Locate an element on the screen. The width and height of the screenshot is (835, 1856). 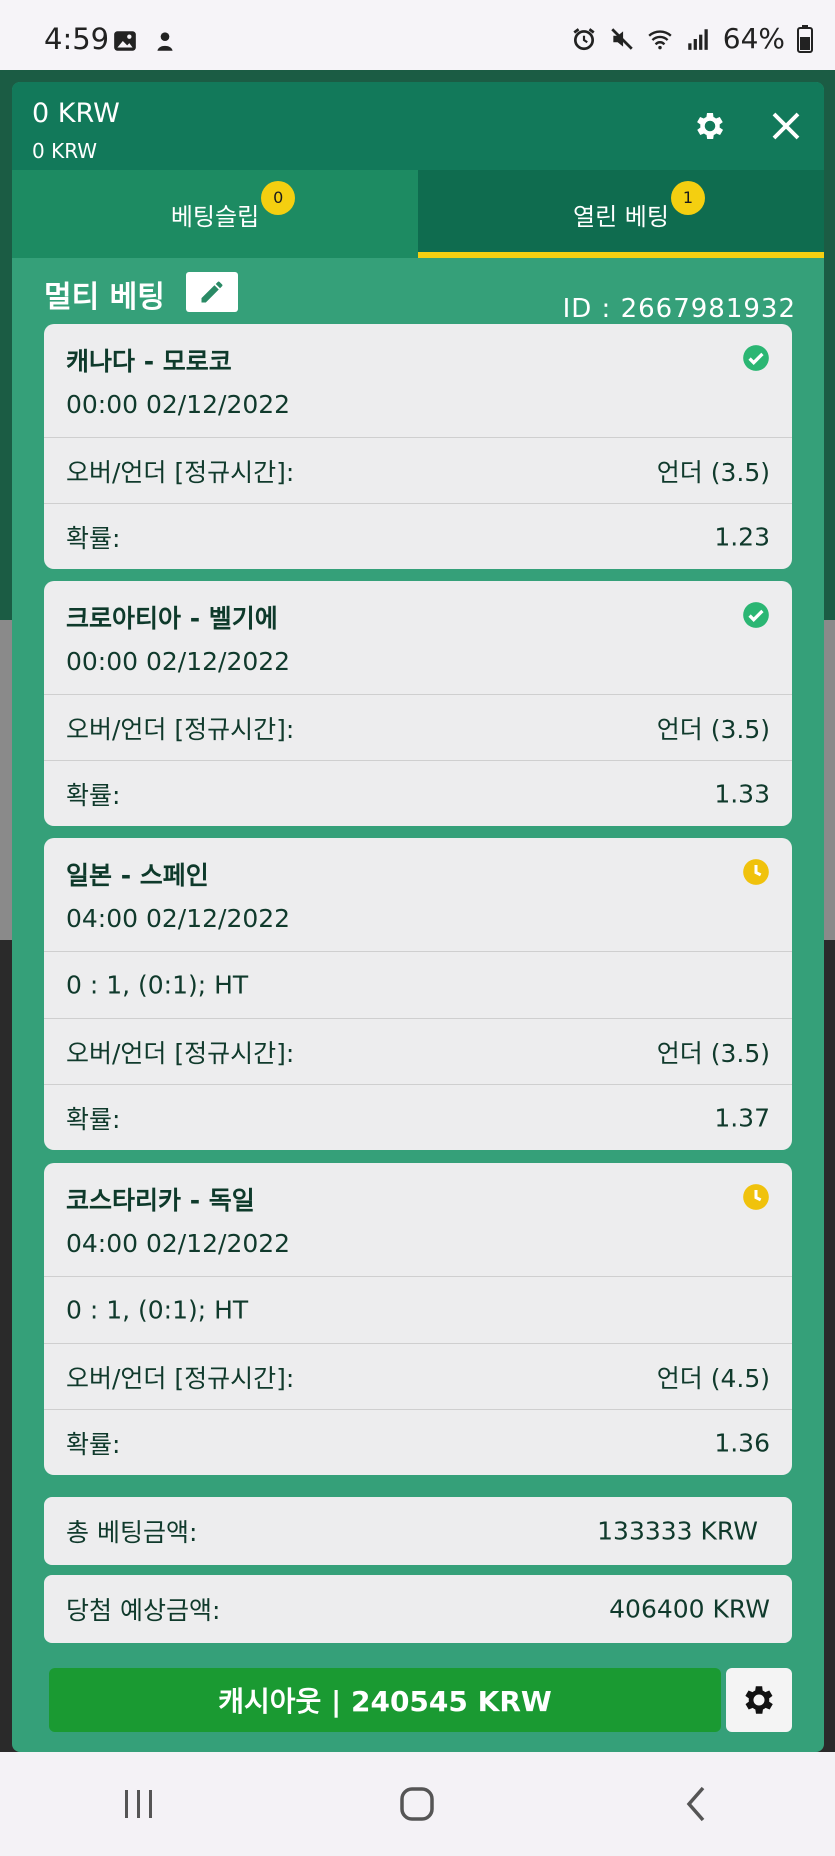
sub-balance-amount: 0 KRW is located at coordinates (65, 151).